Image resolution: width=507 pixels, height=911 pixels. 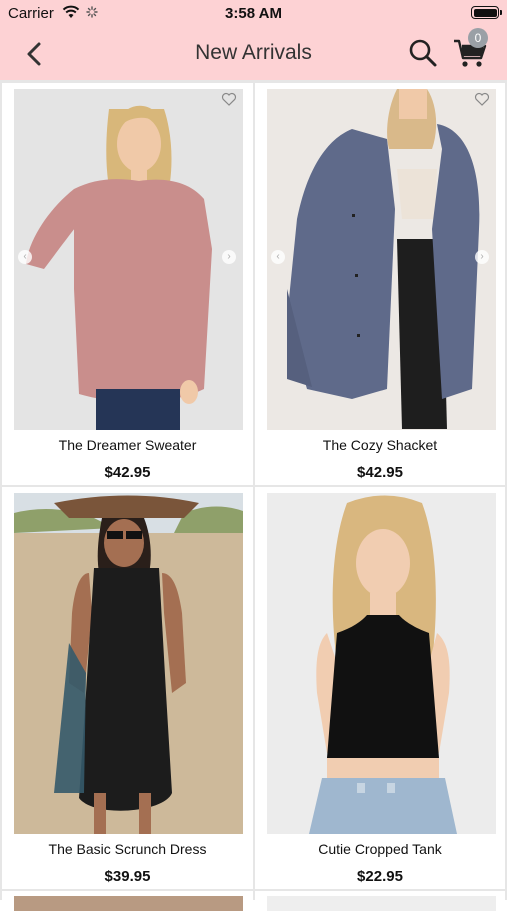 I want to click on product-price: $22.95, so click(x=380, y=876).